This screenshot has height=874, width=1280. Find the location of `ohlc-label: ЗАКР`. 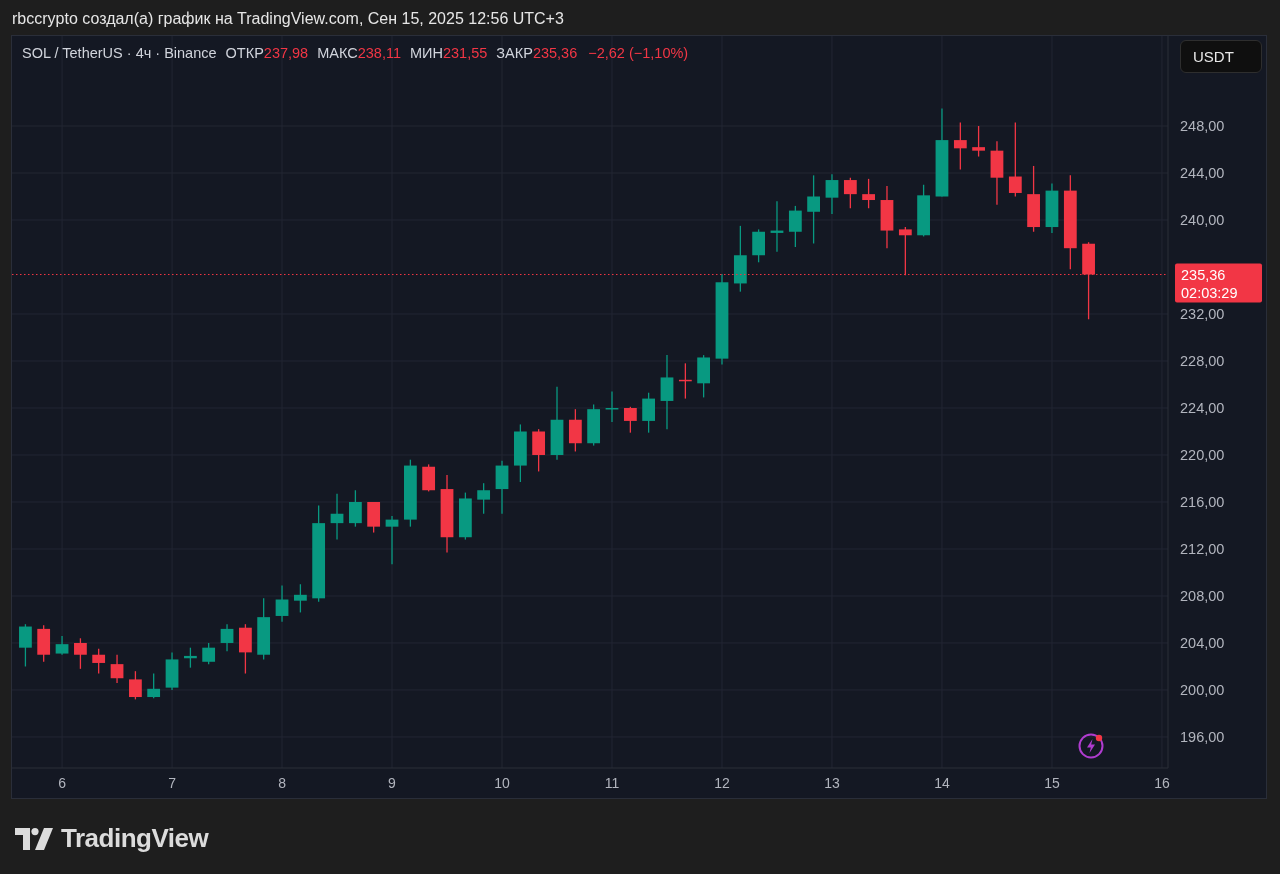

ohlc-label: ЗАКР is located at coordinates (514, 53).